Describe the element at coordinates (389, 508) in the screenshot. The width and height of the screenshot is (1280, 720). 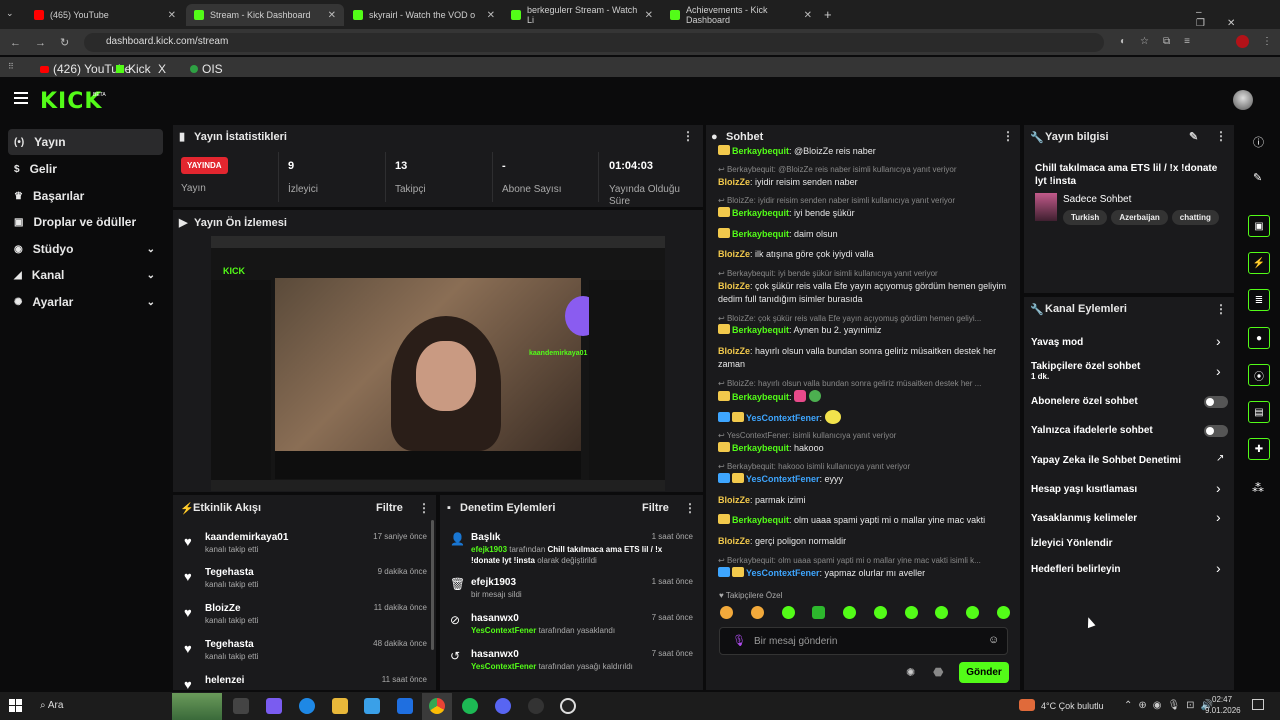
I see `activity-filter-button: Filtre` at that location.